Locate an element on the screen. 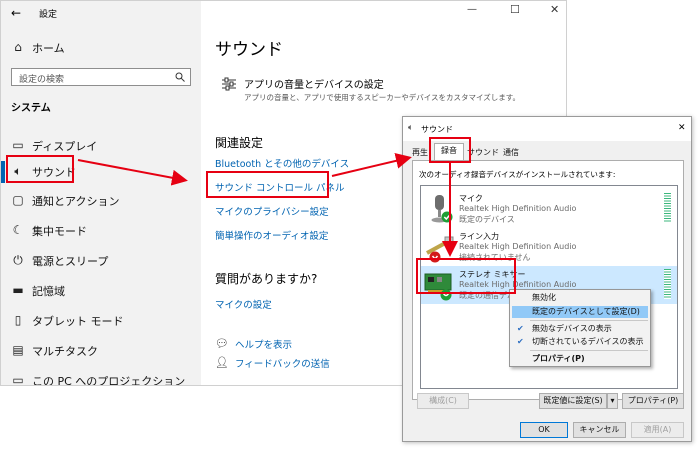 The height and width of the screenshot is (453, 700). arrow-to-dialog is located at coordinates (371, 164).